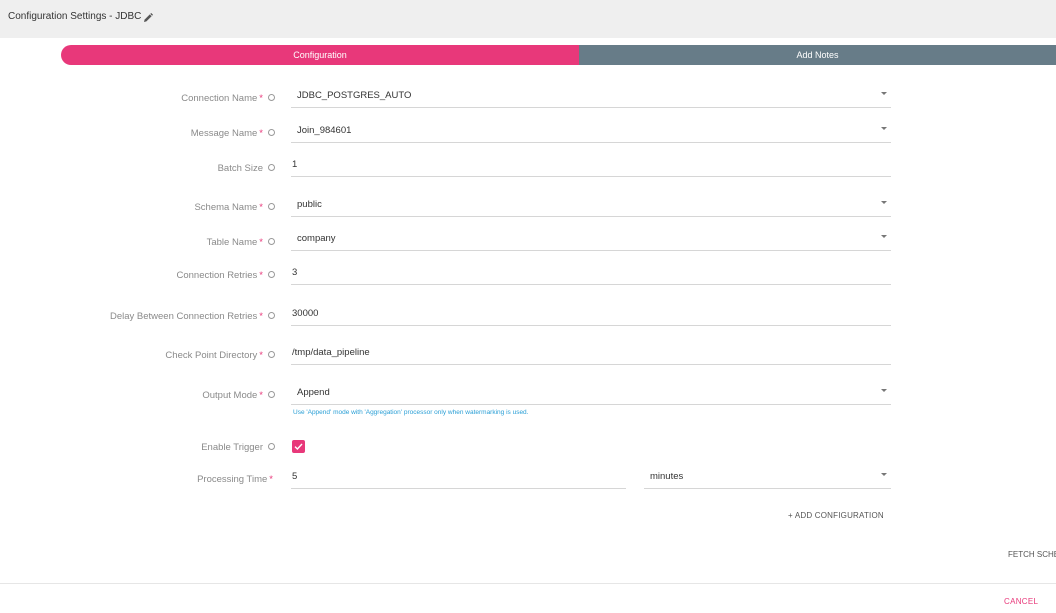  I want to click on delay-retries-input: 30000, so click(591, 315).